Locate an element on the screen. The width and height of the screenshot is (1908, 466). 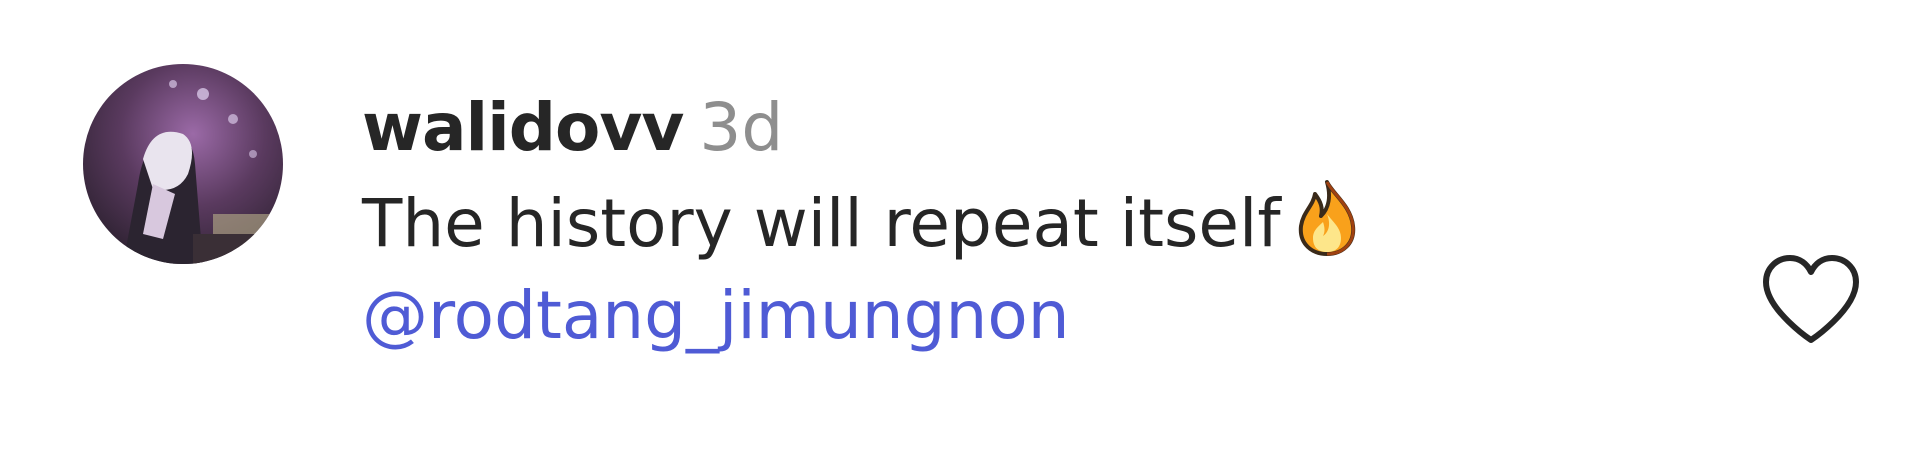
fire-emoji-icon is located at coordinates (1327, 218).